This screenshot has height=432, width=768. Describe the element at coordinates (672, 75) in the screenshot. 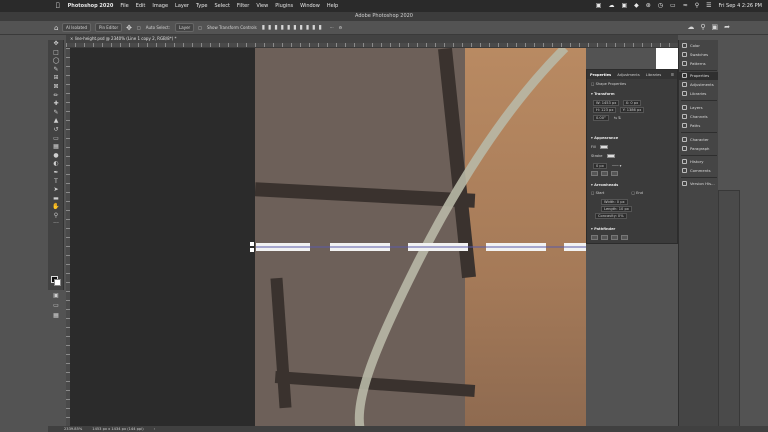

I see `panel-menu-icon: ☰` at that location.